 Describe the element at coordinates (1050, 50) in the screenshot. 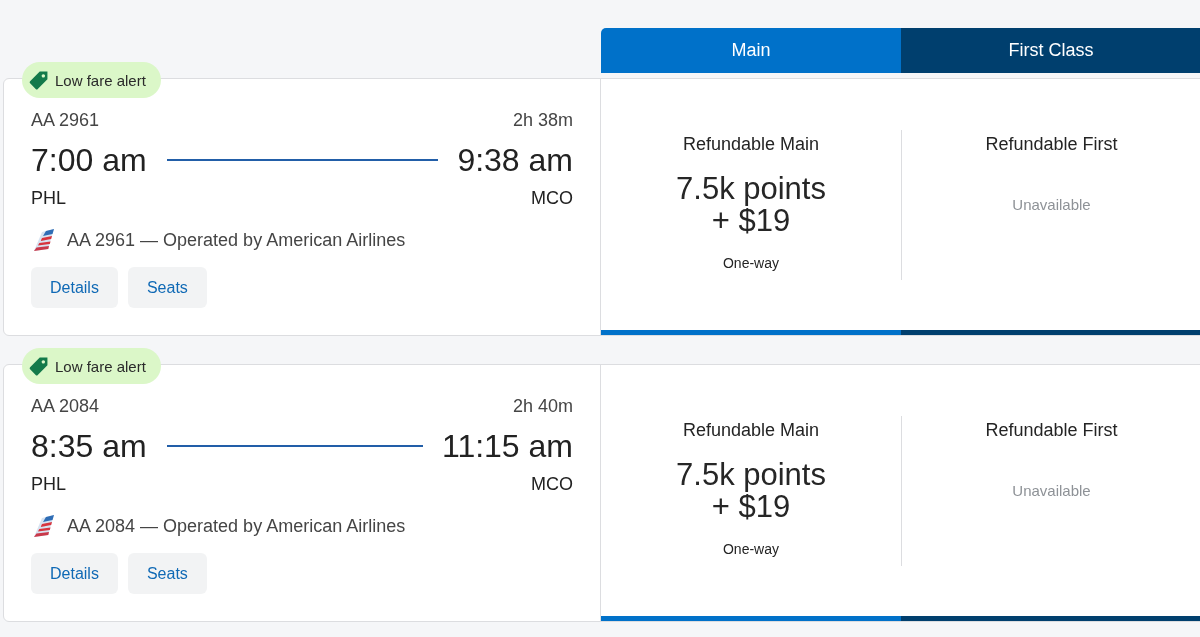

I see `cabin-header: First Class` at that location.